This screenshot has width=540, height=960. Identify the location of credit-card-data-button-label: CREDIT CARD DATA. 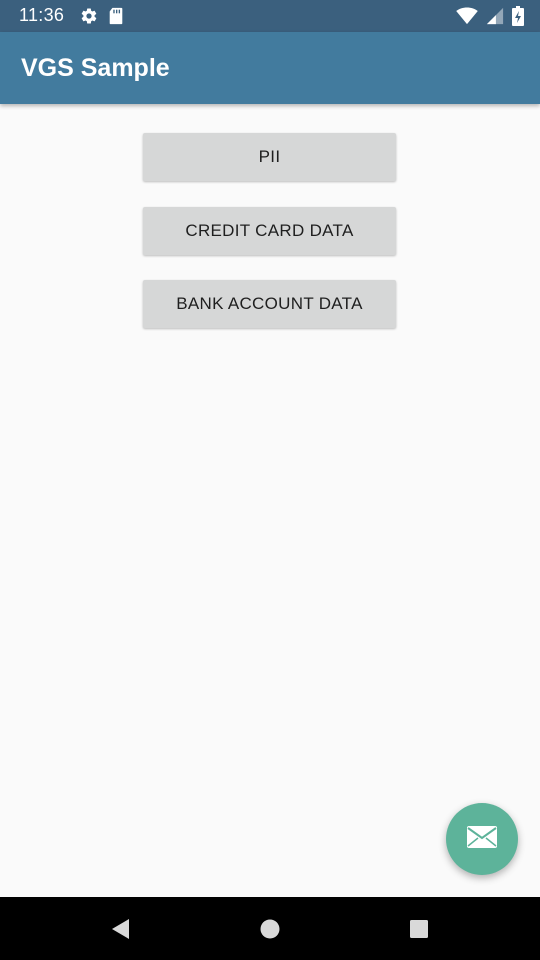
(269, 230).